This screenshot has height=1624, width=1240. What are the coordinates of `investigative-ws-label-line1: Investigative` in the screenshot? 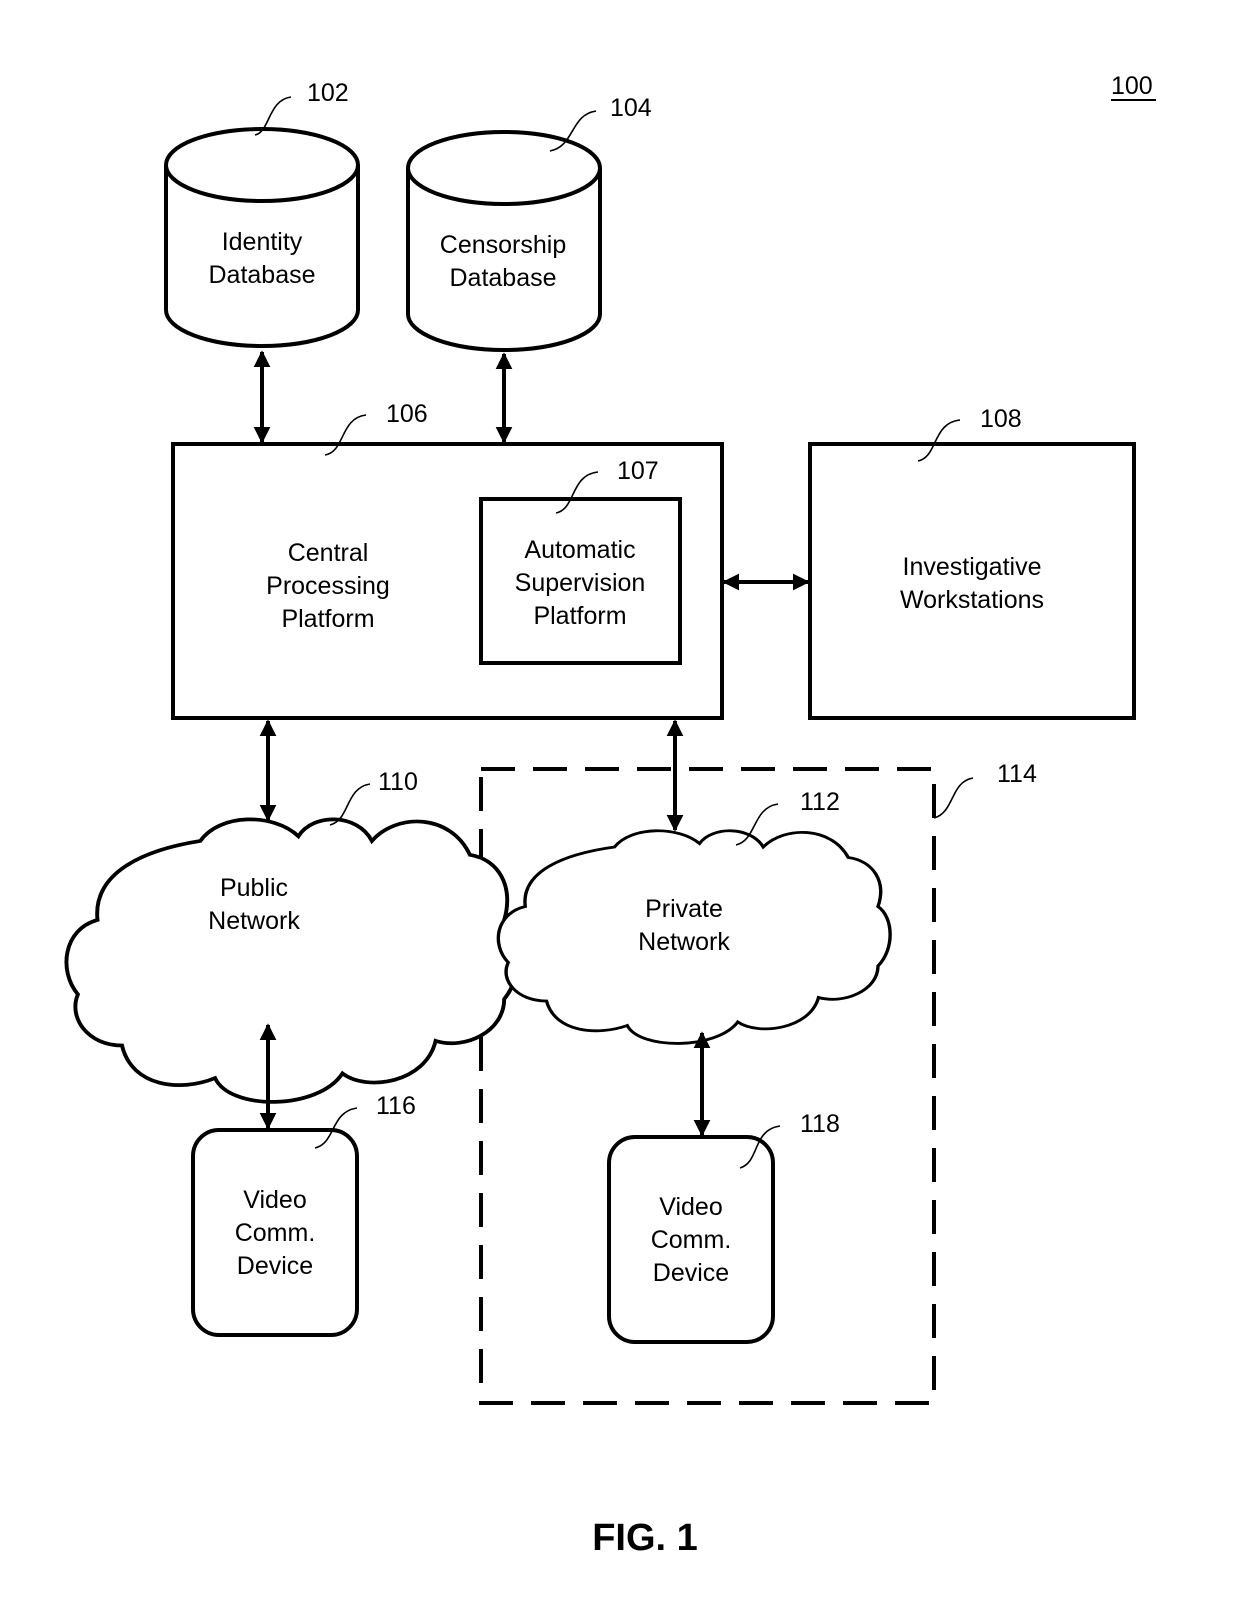 It's located at (972, 567).